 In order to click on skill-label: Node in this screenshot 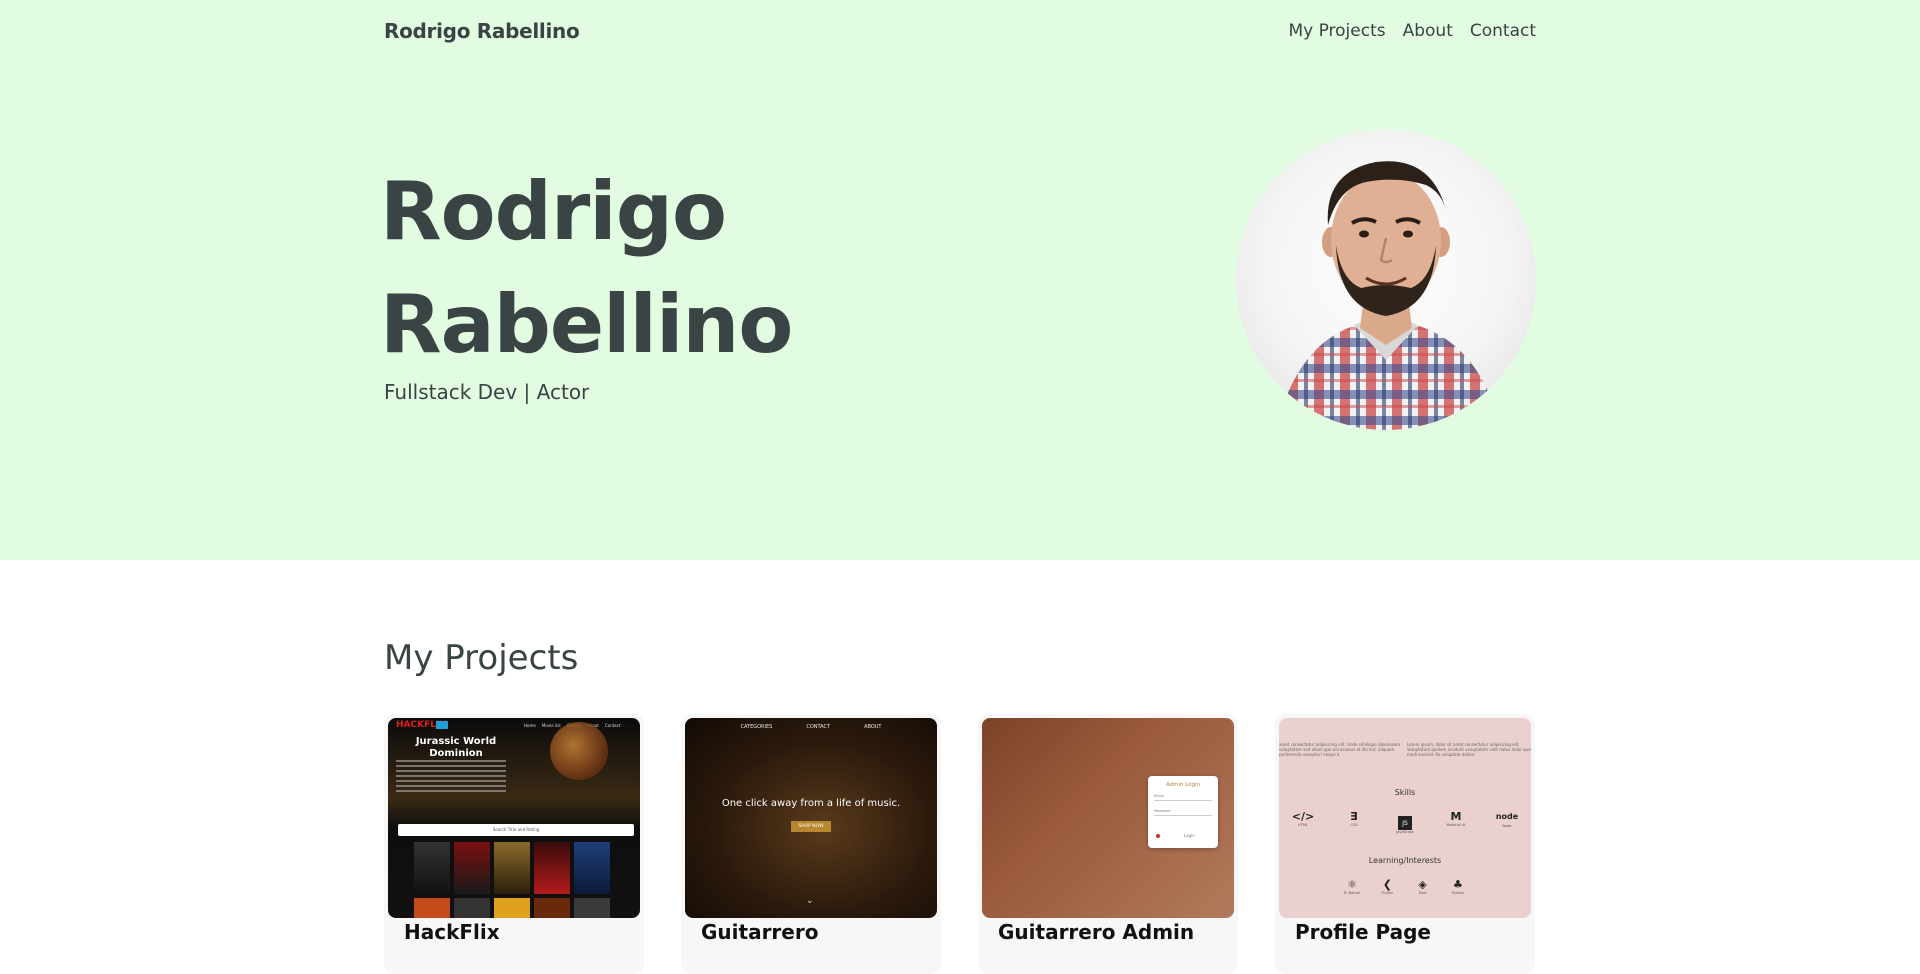, I will do `click(1507, 826)`.